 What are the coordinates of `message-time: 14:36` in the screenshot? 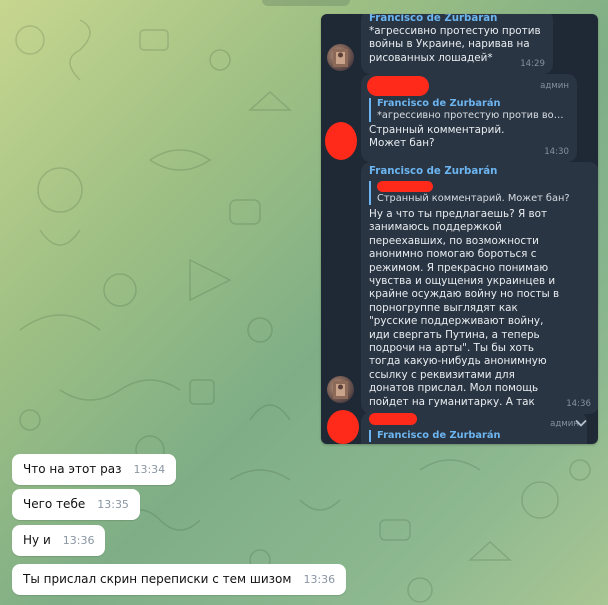 It's located at (578, 403).